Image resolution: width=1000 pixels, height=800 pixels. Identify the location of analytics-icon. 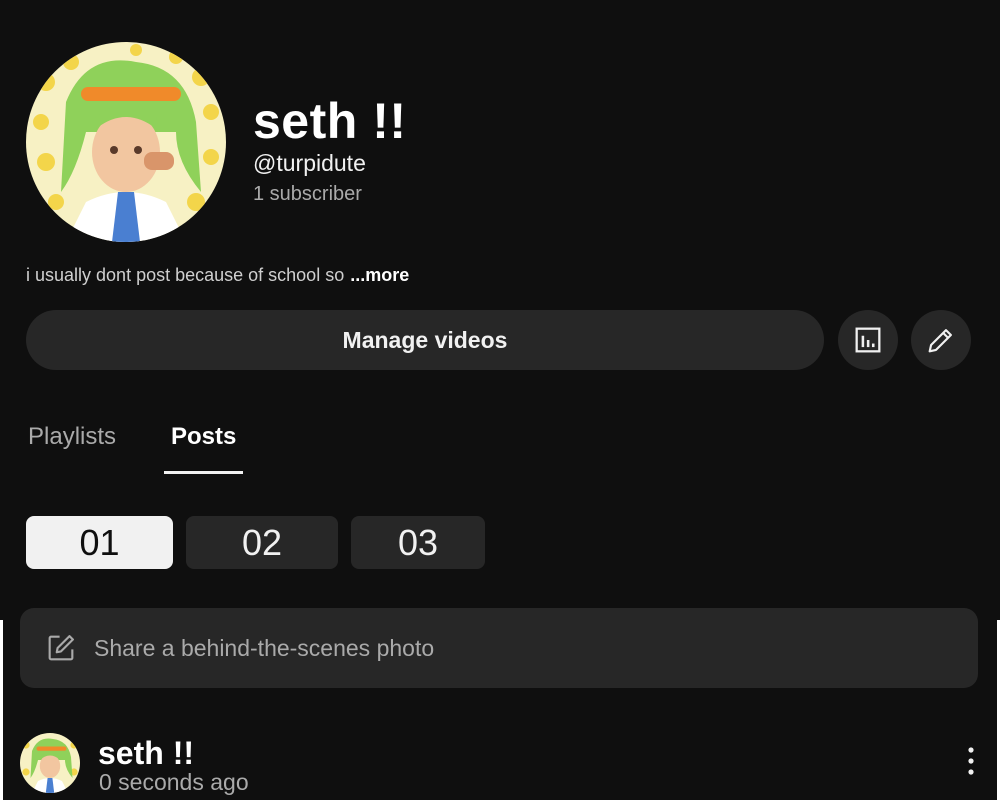
(868, 340).